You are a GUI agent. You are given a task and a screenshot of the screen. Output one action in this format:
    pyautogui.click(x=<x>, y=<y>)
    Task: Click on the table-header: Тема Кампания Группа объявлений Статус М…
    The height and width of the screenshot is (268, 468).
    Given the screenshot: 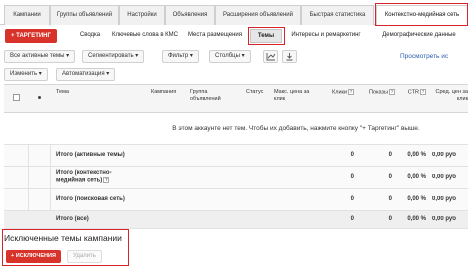 What is the action you would take?
    pyautogui.click(x=236, y=98)
    